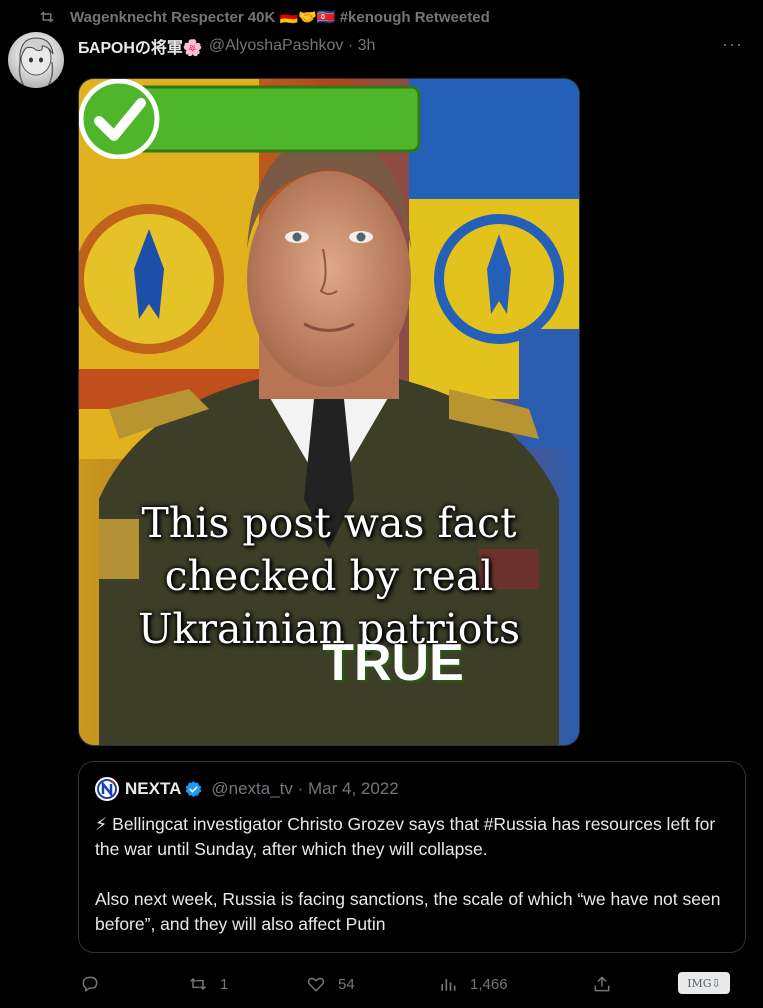  What do you see at coordinates (346, 984) in the screenshot?
I see `like-count: 54` at bounding box center [346, 984].